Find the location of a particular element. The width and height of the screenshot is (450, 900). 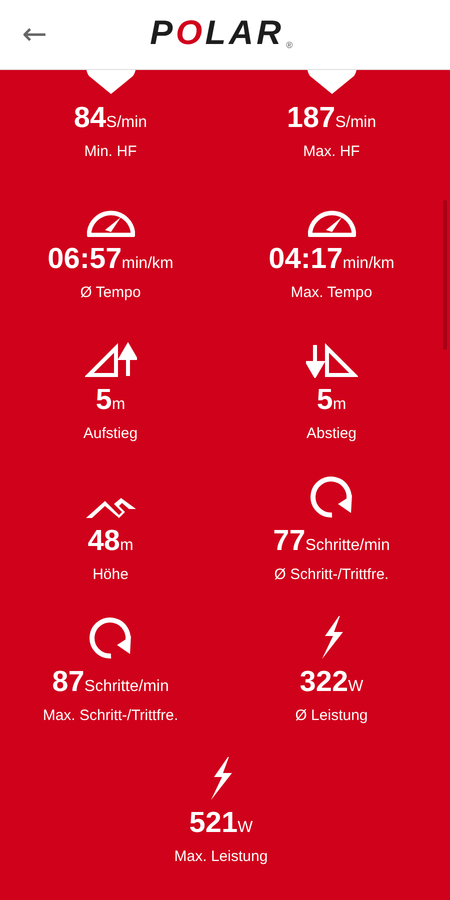

stat-value: 06:57 is located at coordinates (85, 259).